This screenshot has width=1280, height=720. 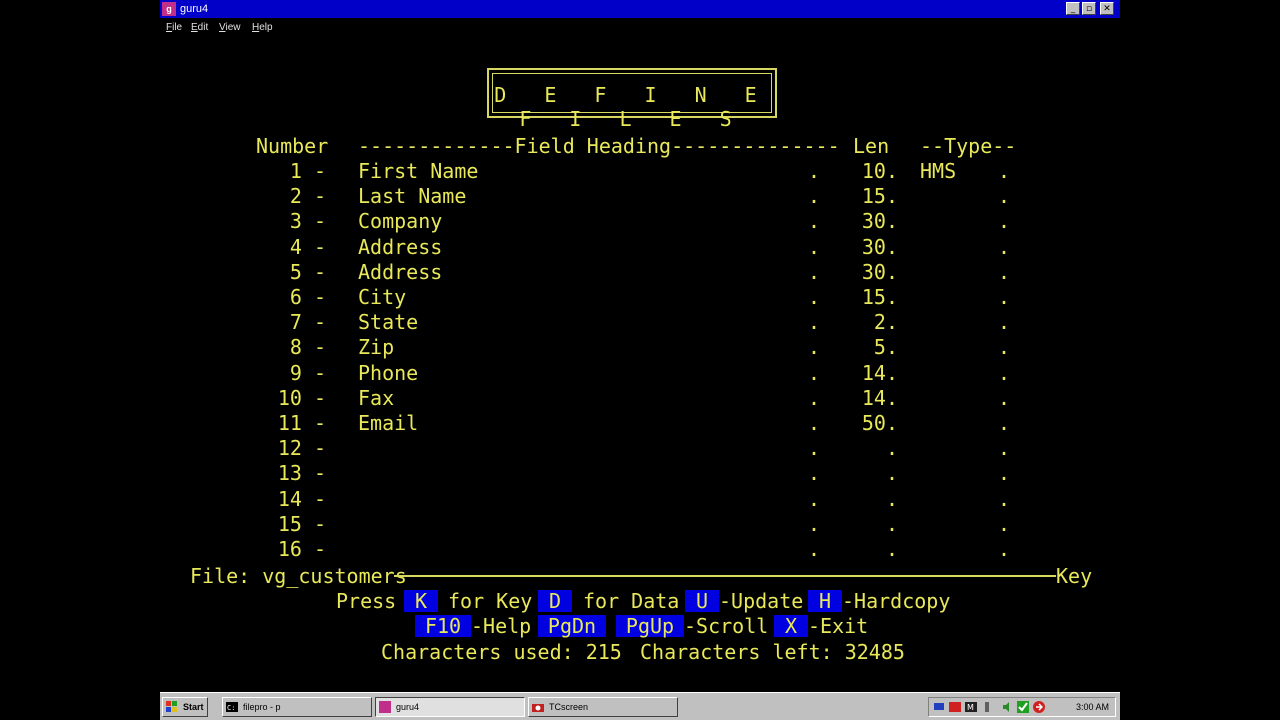 I want to click on row-length: 50., so click(x=879, y=423).